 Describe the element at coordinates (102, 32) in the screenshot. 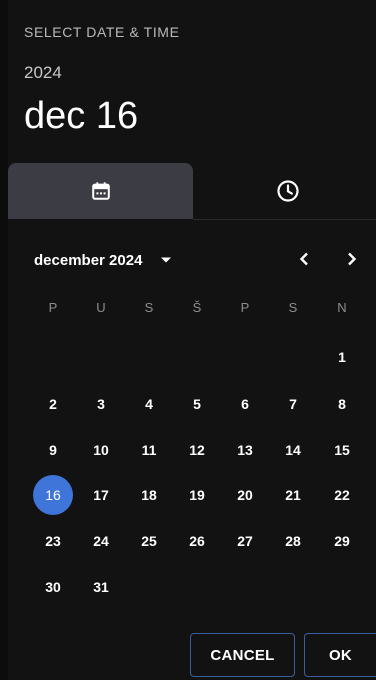

I see `header-title: SELECT DATE & TIME` at that location.